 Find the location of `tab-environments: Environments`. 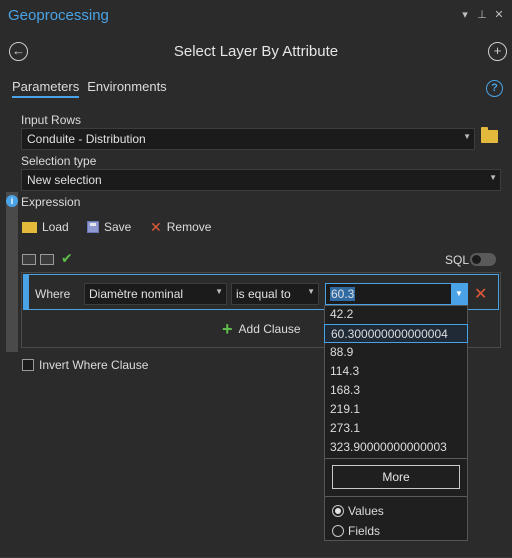

tab-environments: Environments is located at coordinates (126, 88).